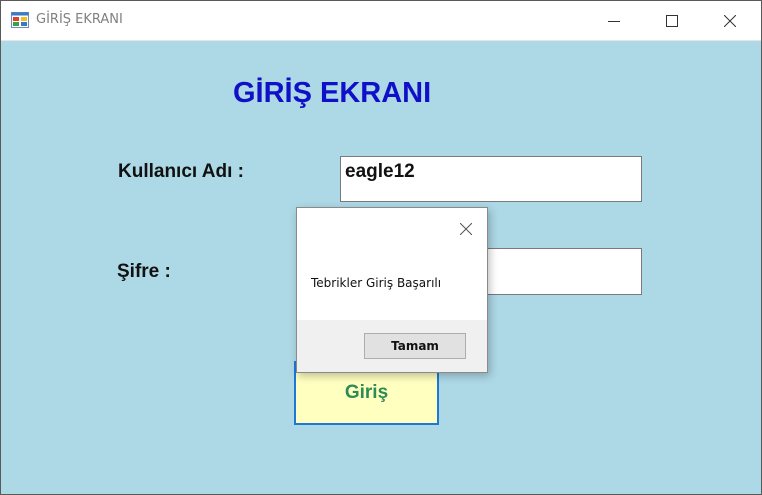  What do you see at coordinates (376, 283) in the screenshot?
I see `dialog-message: Tebrikler Giriş Başarılı` at bounding box center [376, 283].